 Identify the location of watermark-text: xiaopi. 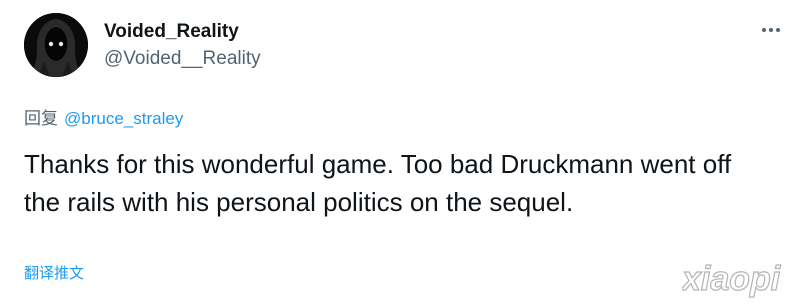
(732, 279).